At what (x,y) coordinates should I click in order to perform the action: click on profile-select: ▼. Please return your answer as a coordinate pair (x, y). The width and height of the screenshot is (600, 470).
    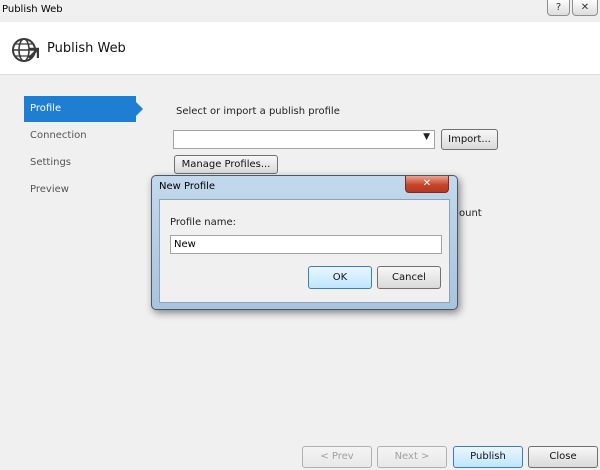
    Looking at the image, I should click on (304, 139).